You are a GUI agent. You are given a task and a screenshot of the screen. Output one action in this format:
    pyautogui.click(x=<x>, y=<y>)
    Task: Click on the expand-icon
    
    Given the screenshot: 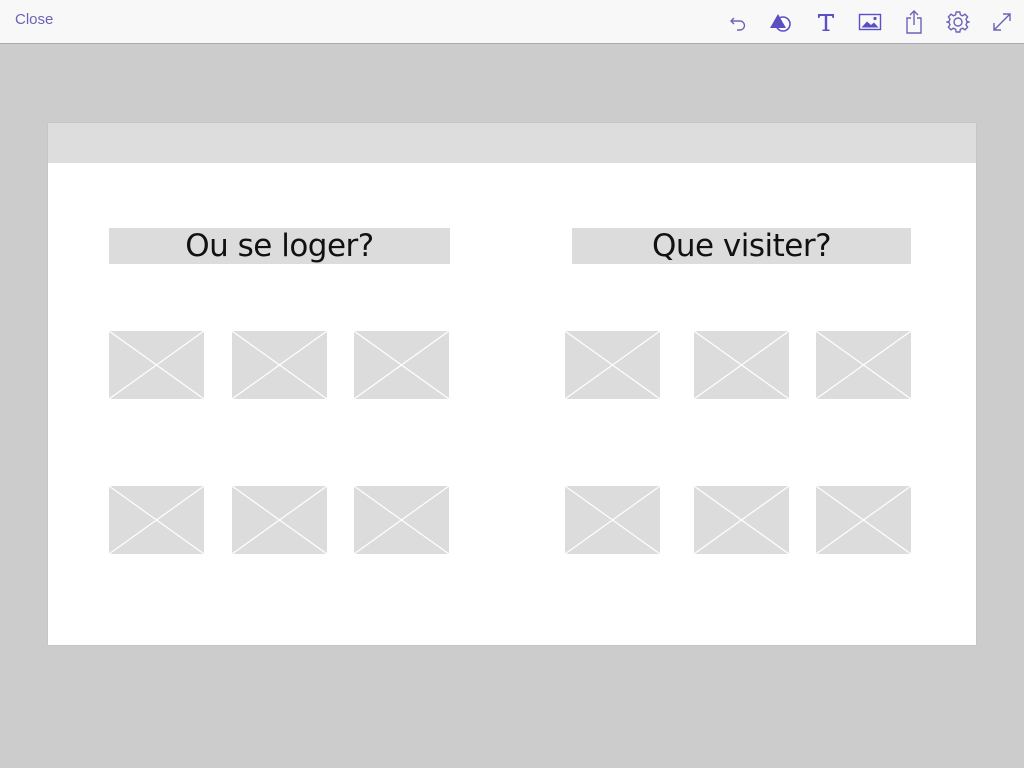 What is the action you would take?
    pyautogui.click(x=1002, y=22)
    